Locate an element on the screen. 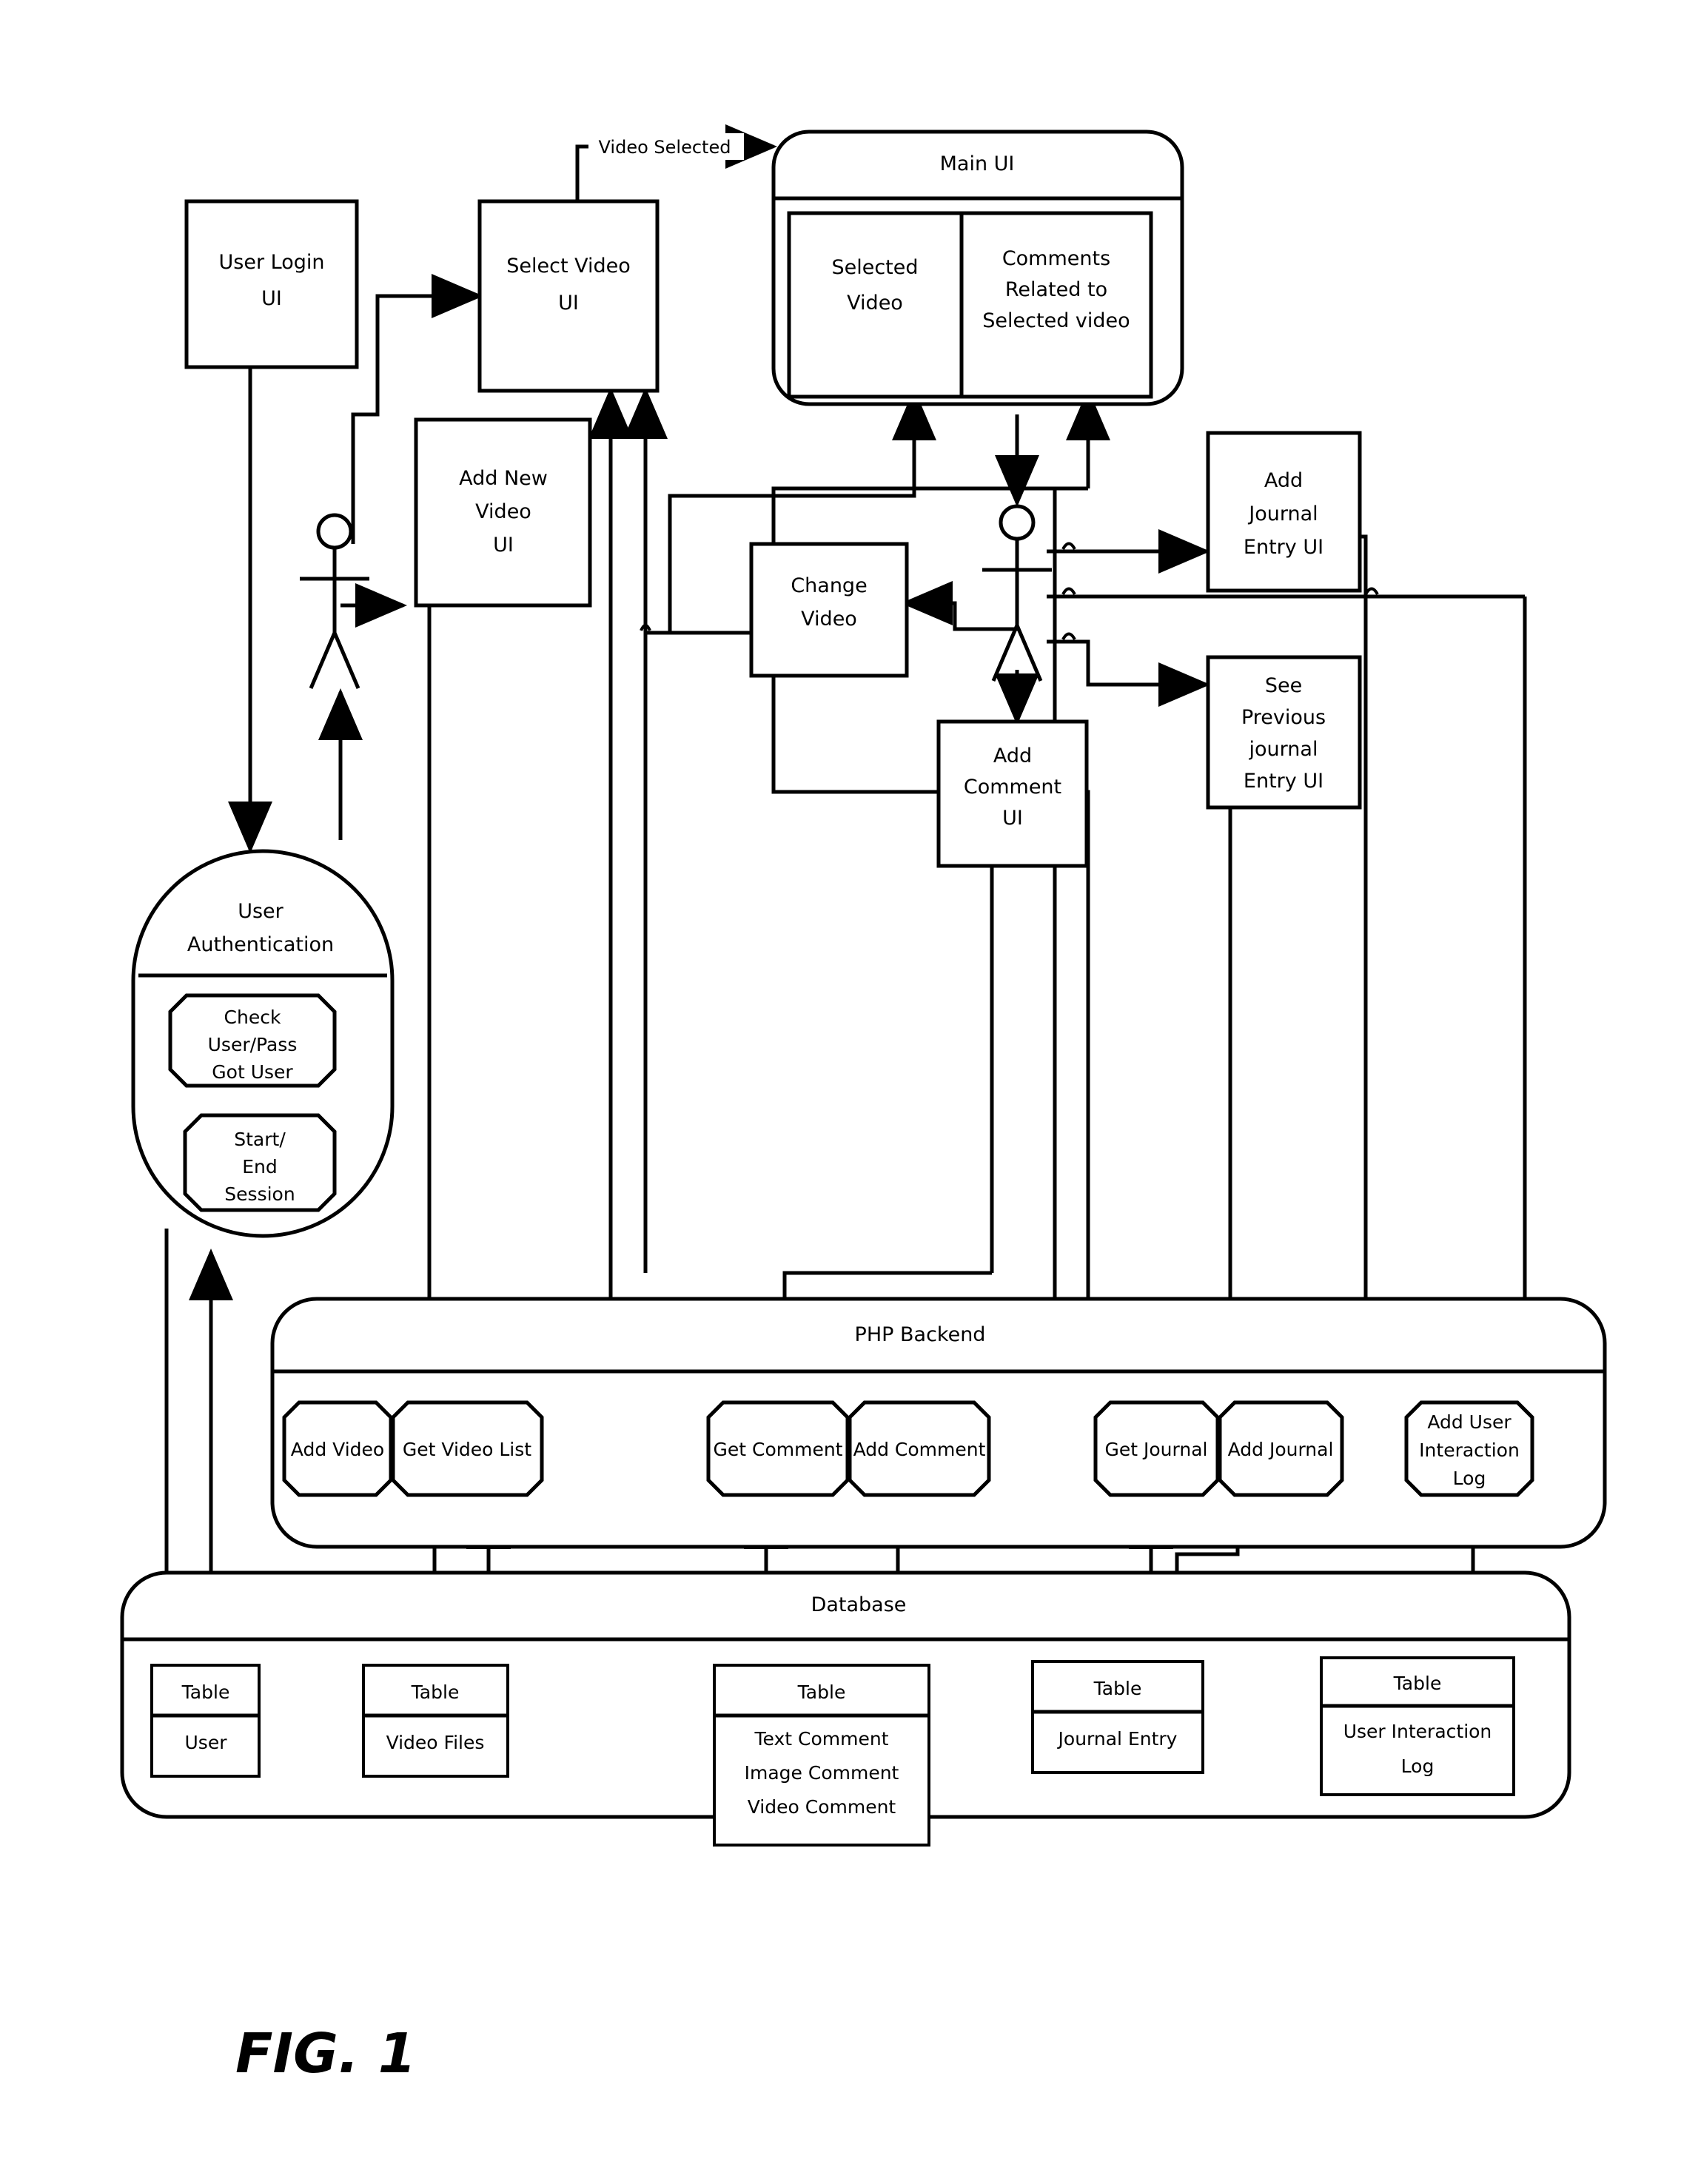  node-select-video-ui: Select Video UI is located at coordinates (568, 296).